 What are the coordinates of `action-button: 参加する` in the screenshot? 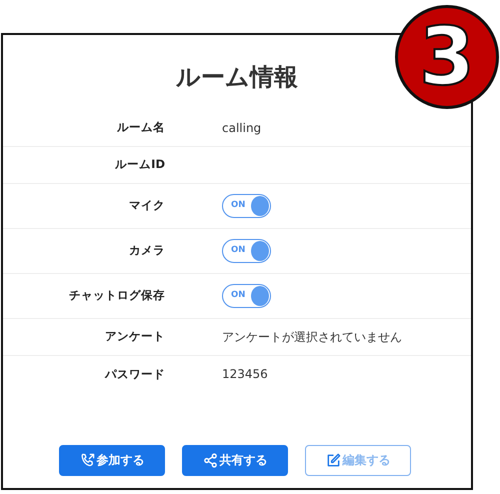 It's located at (112, 460).